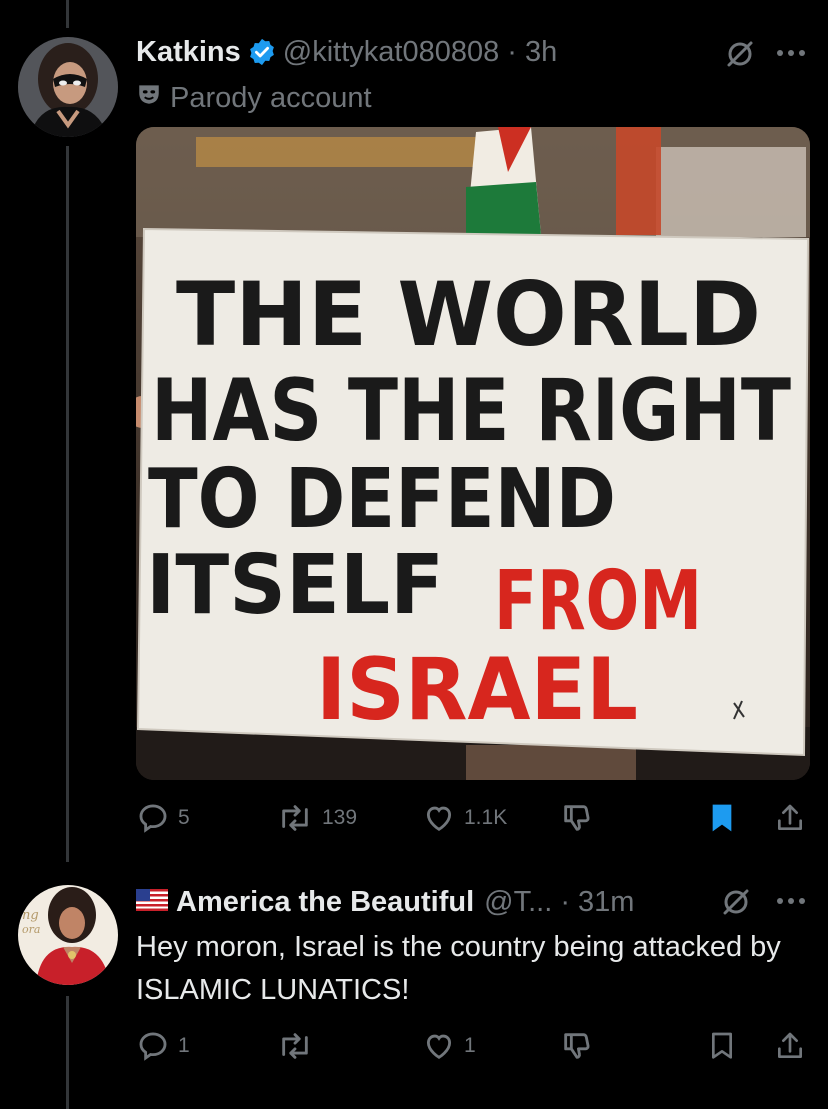 This screenshot has width=828, height=1109. I want to click on reply-action-bar: 1 1, so click(473, 1046).